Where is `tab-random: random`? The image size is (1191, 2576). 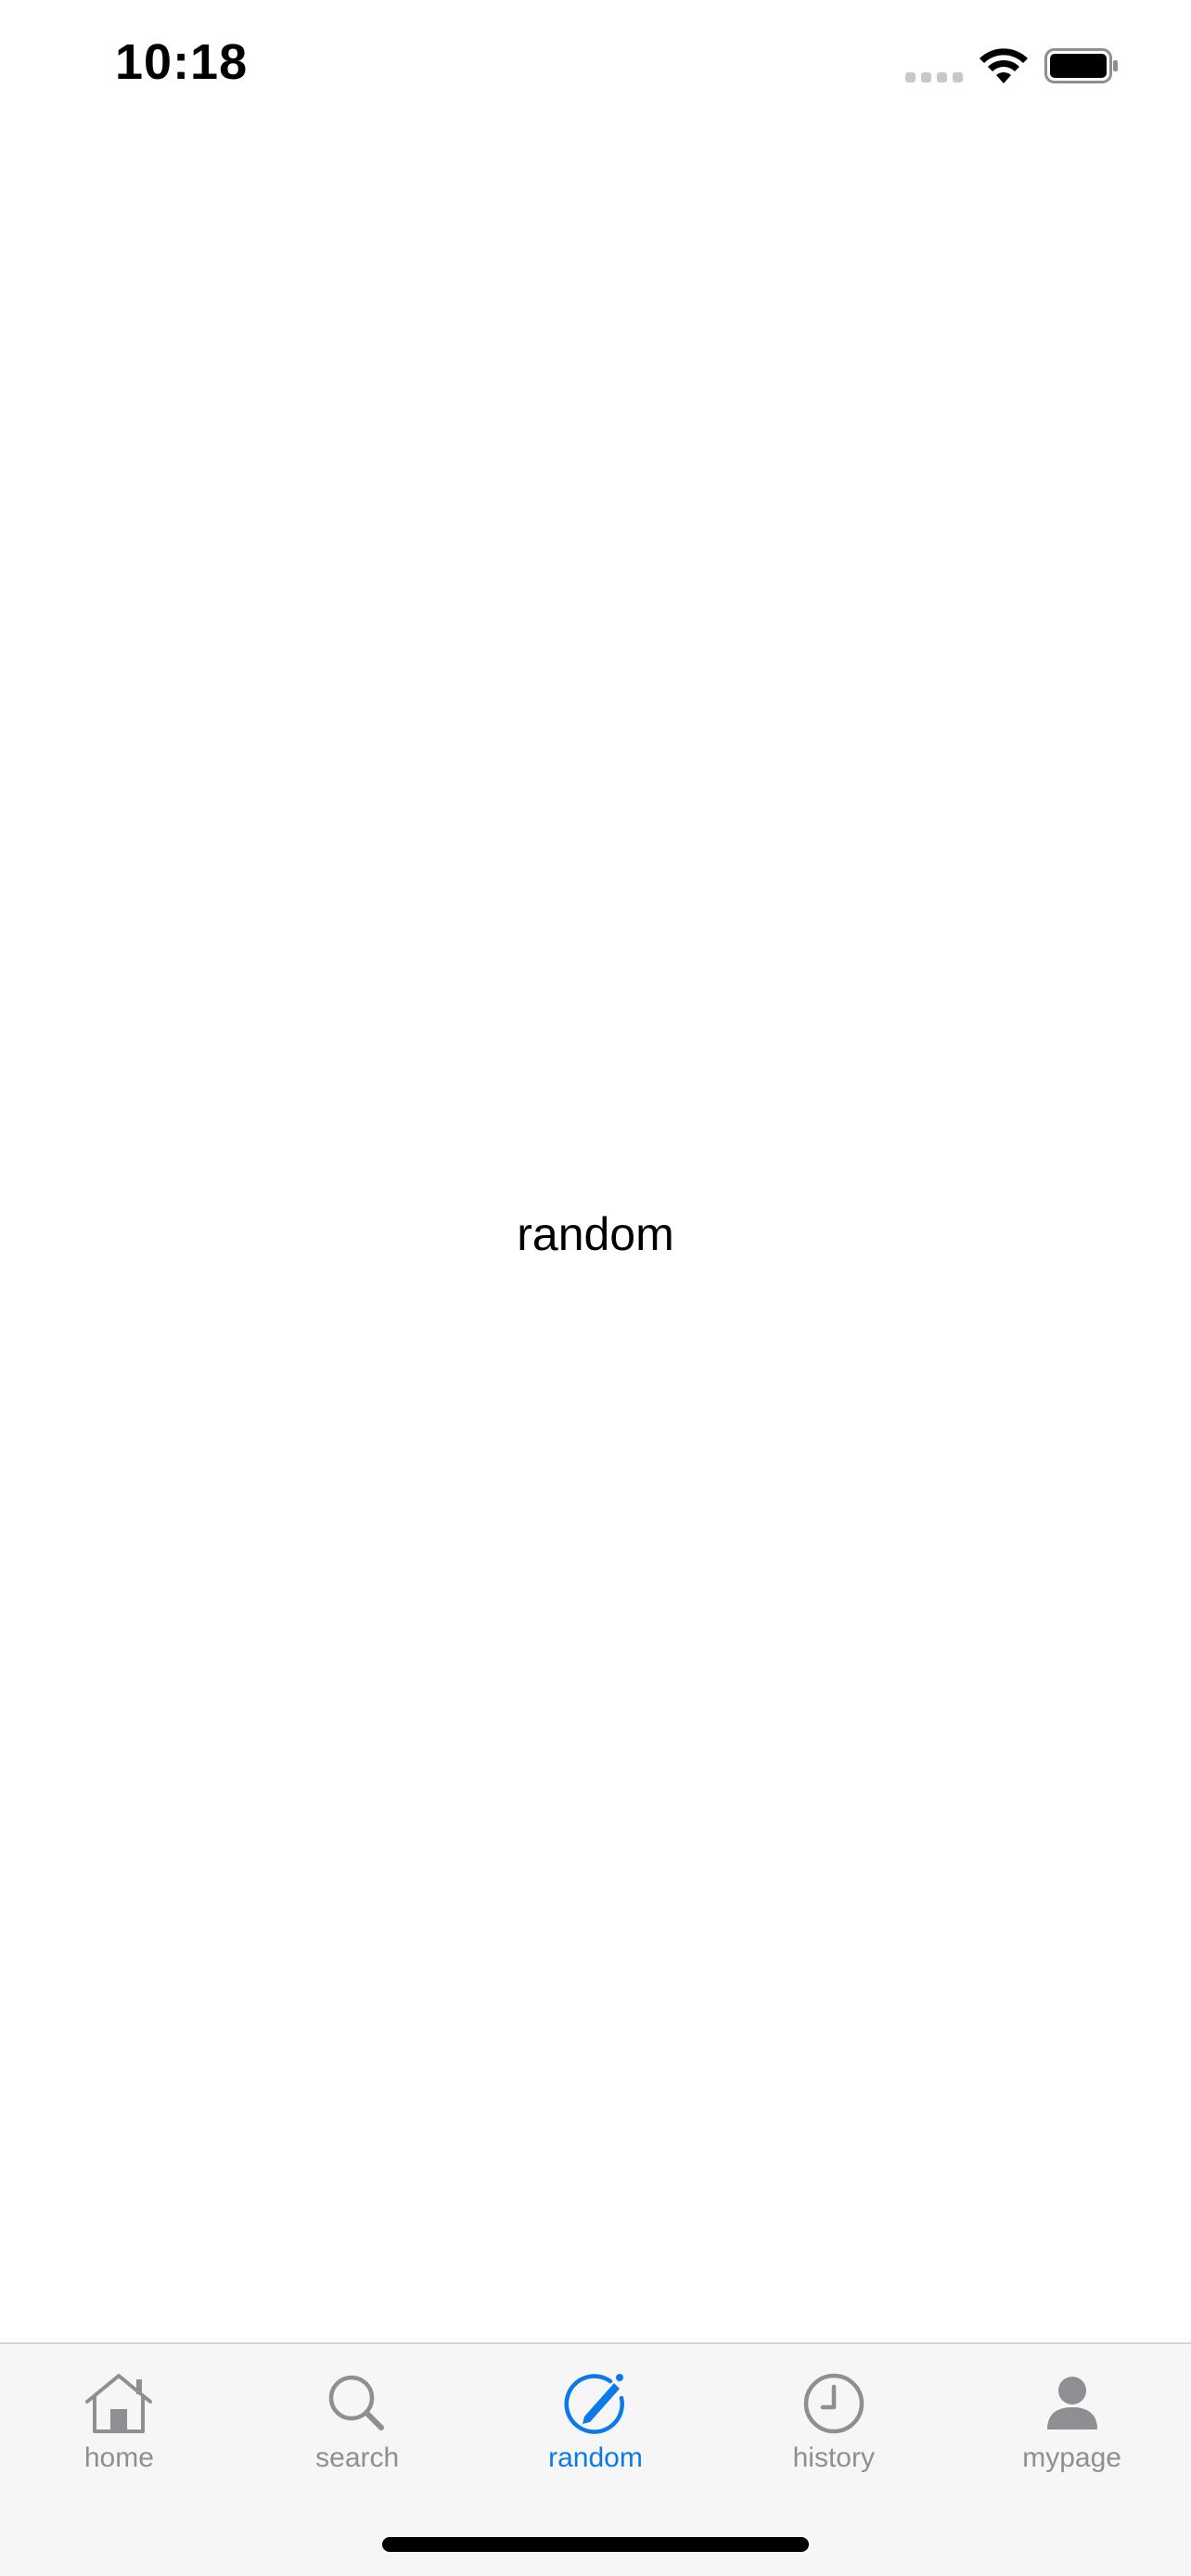 tab-random: random is located at coordinates (596, 2423).